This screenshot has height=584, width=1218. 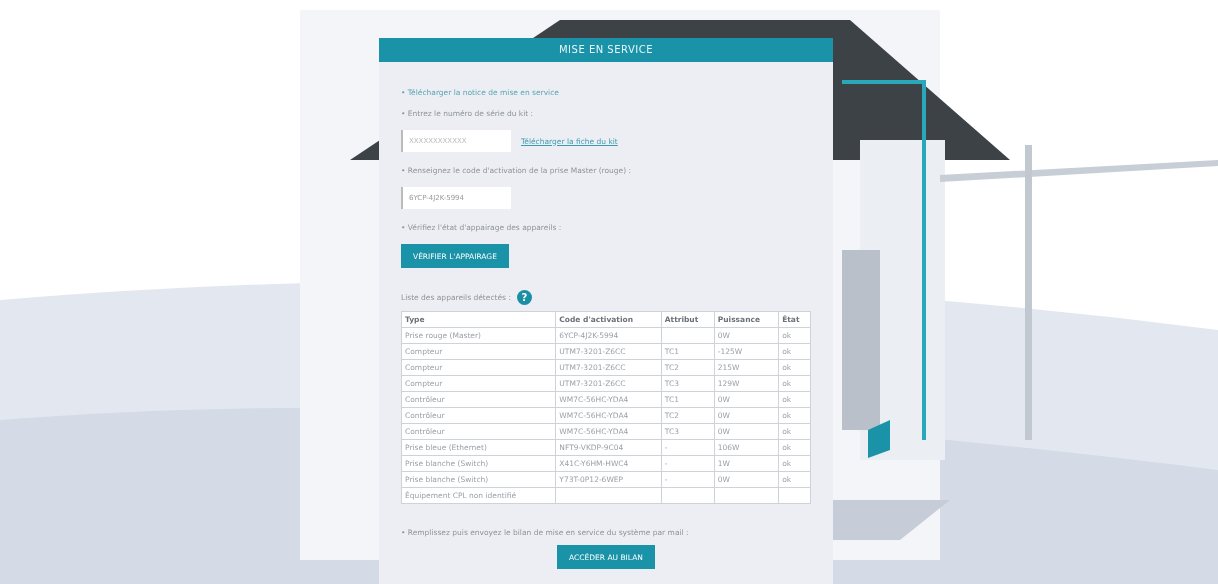 I want to click on panel-title: MISE EN SERVICE, so click(x=606, y=50).